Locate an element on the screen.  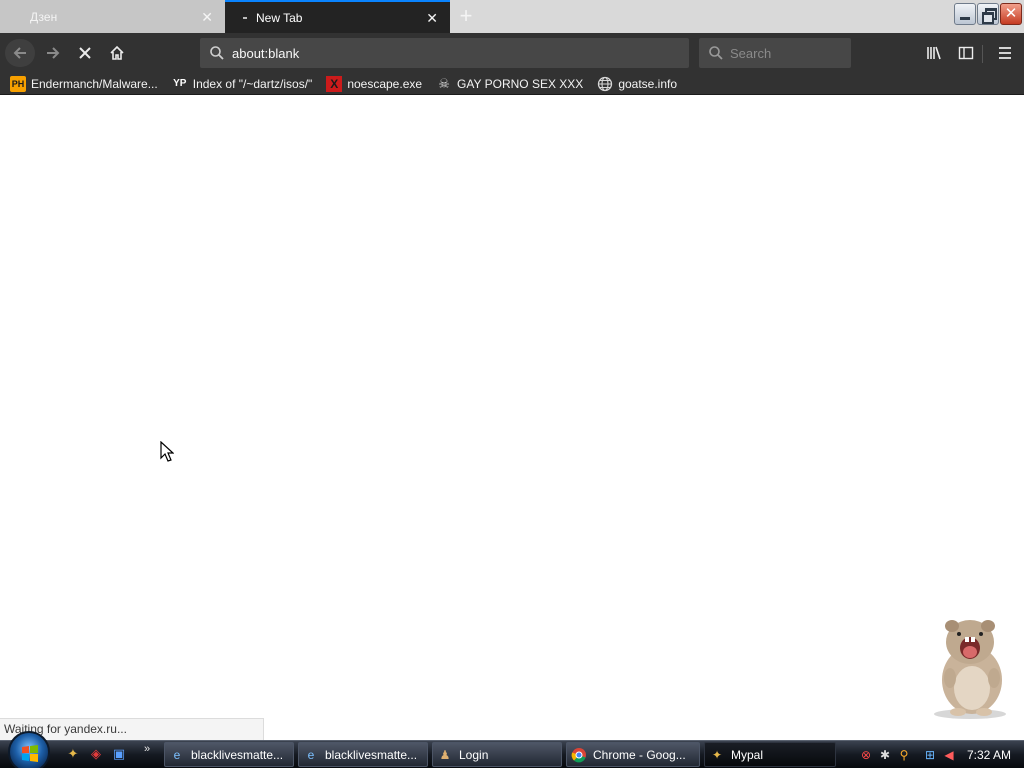
search-tray-icon: ⚲ is located at coordinates (904, 755).